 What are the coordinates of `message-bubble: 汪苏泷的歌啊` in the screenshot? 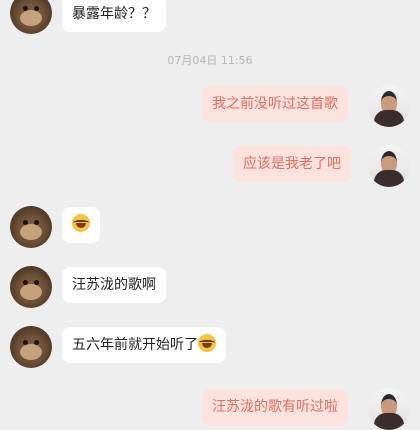 It's located at (114, 285).